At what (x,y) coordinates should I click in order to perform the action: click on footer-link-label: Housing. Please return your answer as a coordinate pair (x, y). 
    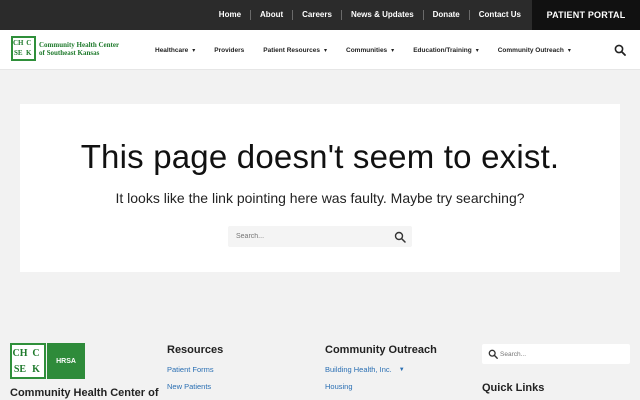
    Looking at the image, I should click on (339, 386).